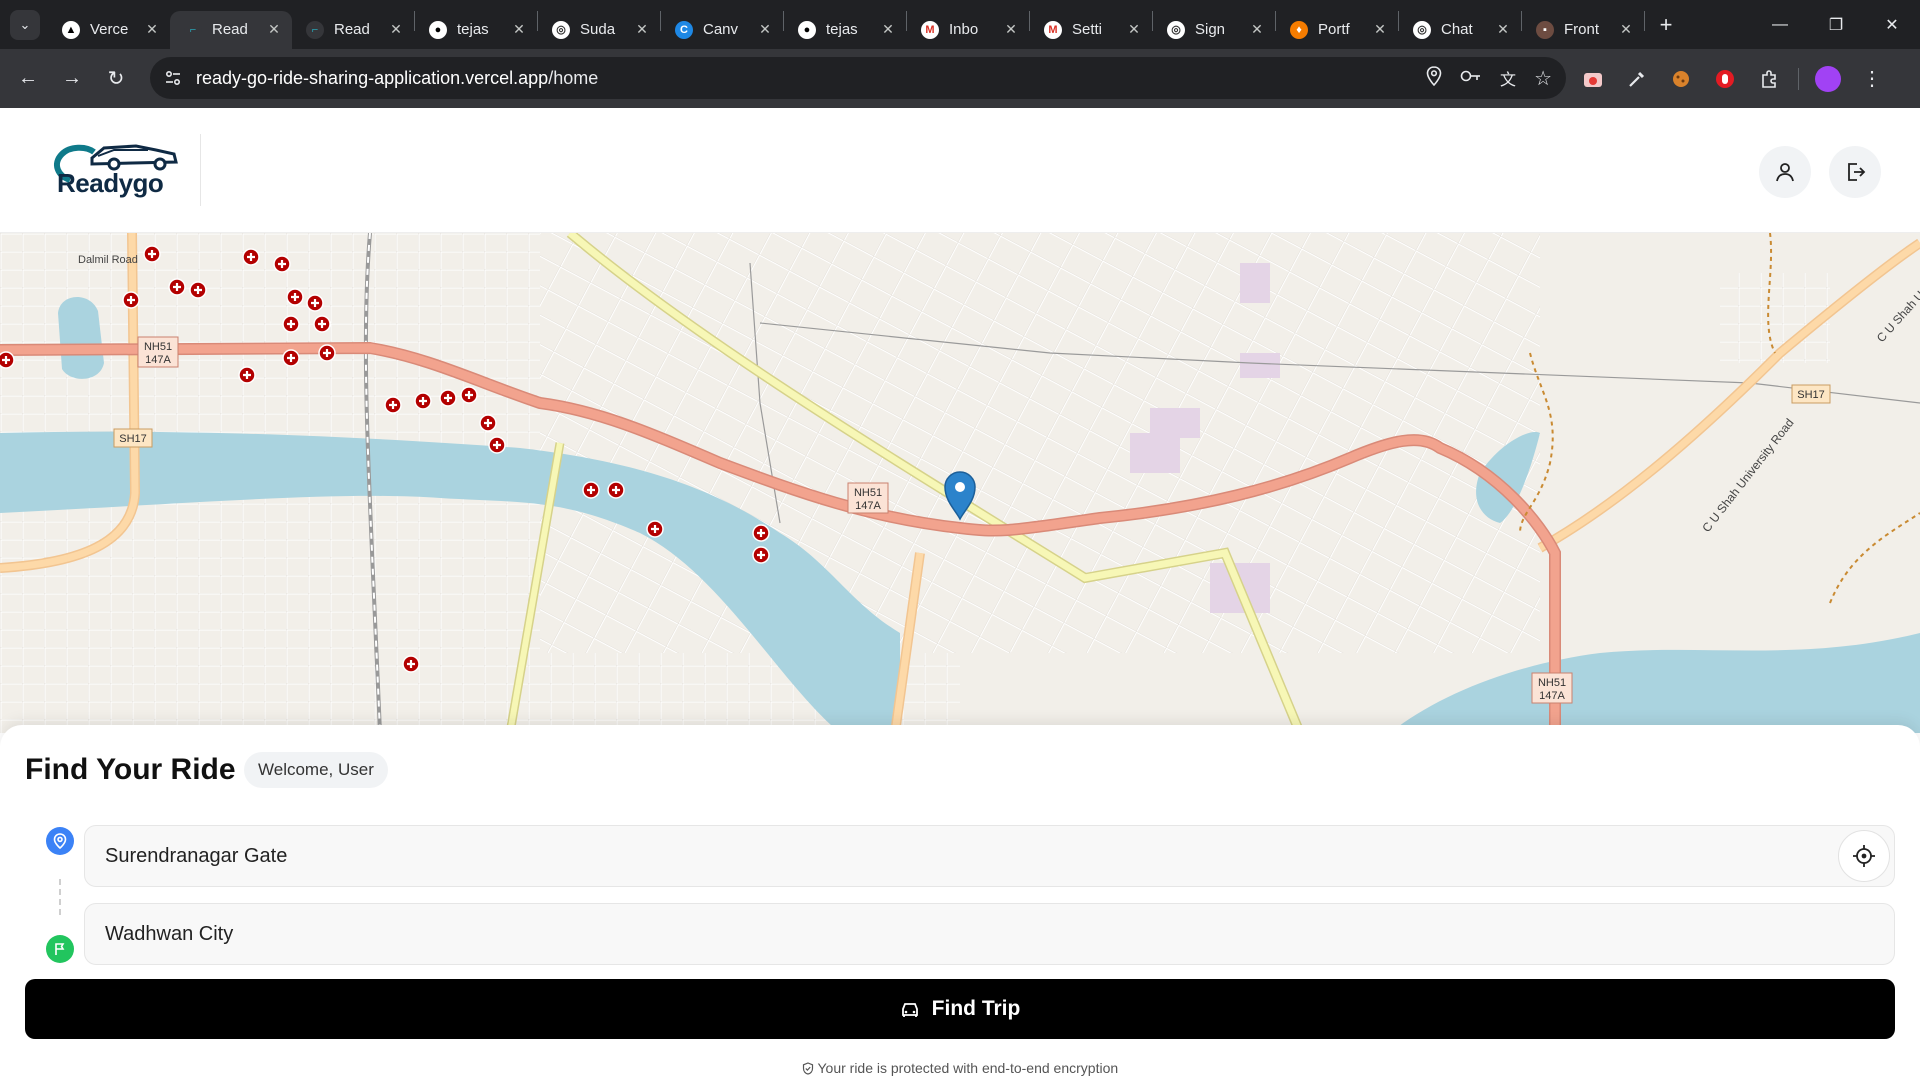 Image resolution: width=1920 pixels, height=1080 pixels. What do you see at coordinates (1543, 78) in the screenshot?
I see `bookmark-star-icon: ☆` at bounding box center [1543, 78].